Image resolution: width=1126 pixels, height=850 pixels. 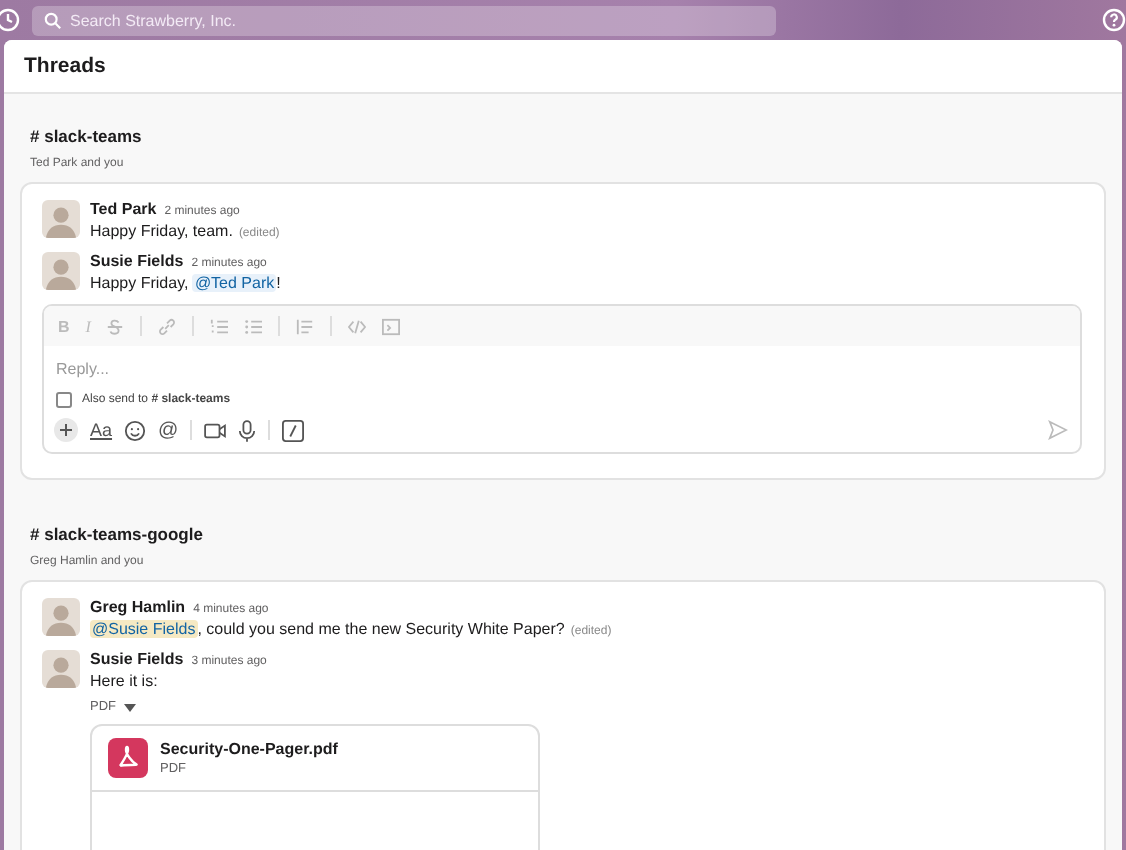 I want to click on message-text: Happy Friday, @Ted Park!, so click(x=185, y=283).